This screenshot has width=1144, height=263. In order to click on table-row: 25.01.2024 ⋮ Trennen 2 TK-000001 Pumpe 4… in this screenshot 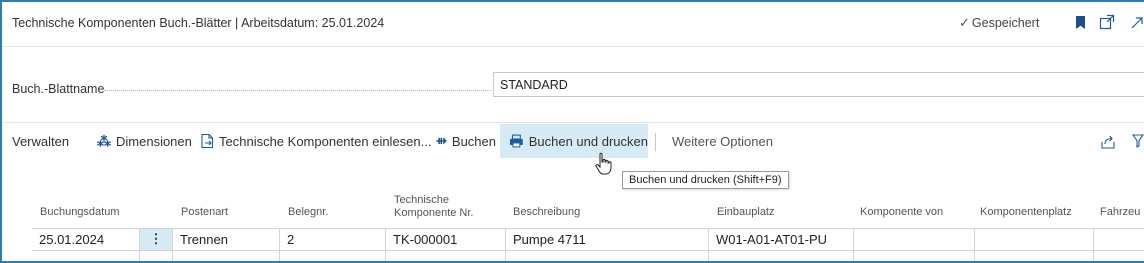, I will do `click(588, 239)`.